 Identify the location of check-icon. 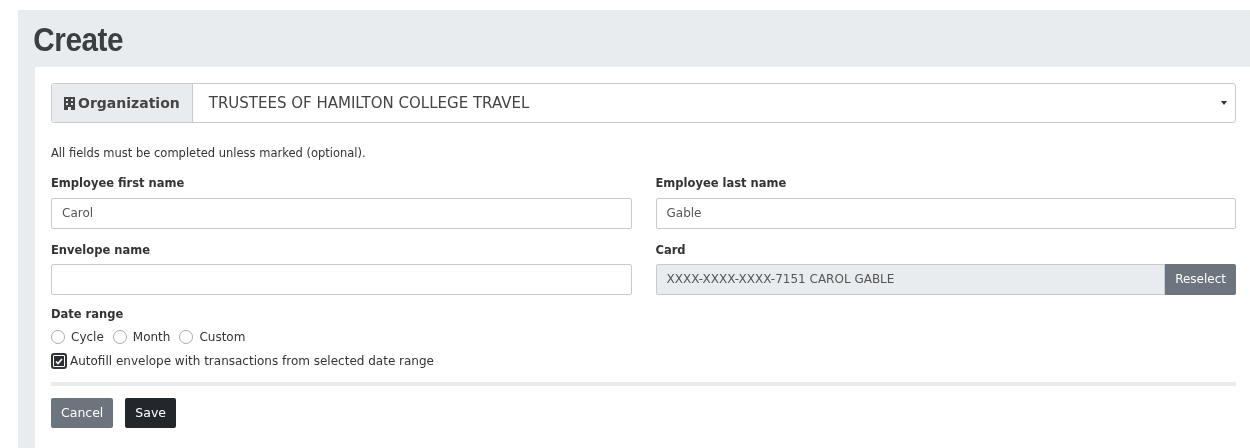
(59, 361).